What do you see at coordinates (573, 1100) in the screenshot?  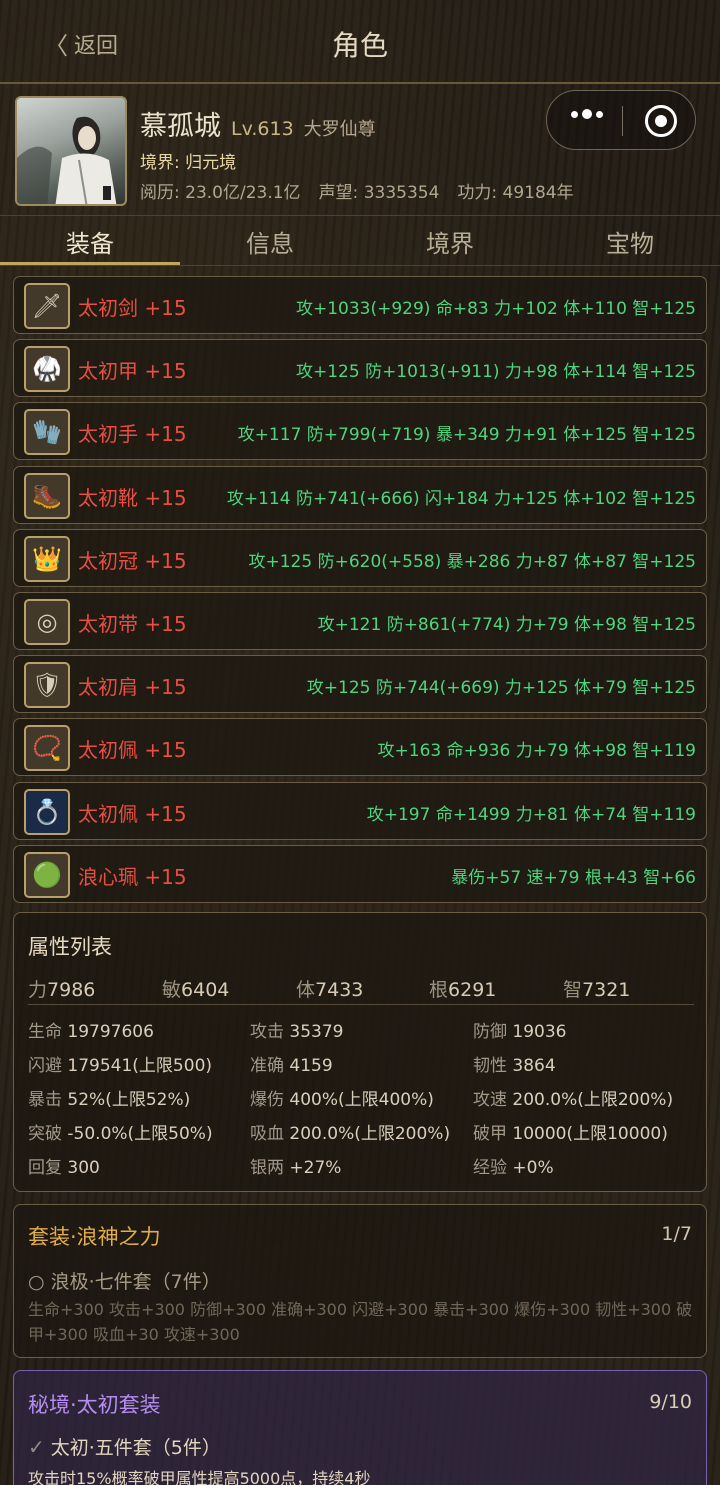 I see `attr-attack-speed: 攻速 200.0%(上限200%)` at bounding box center [573, 1100].